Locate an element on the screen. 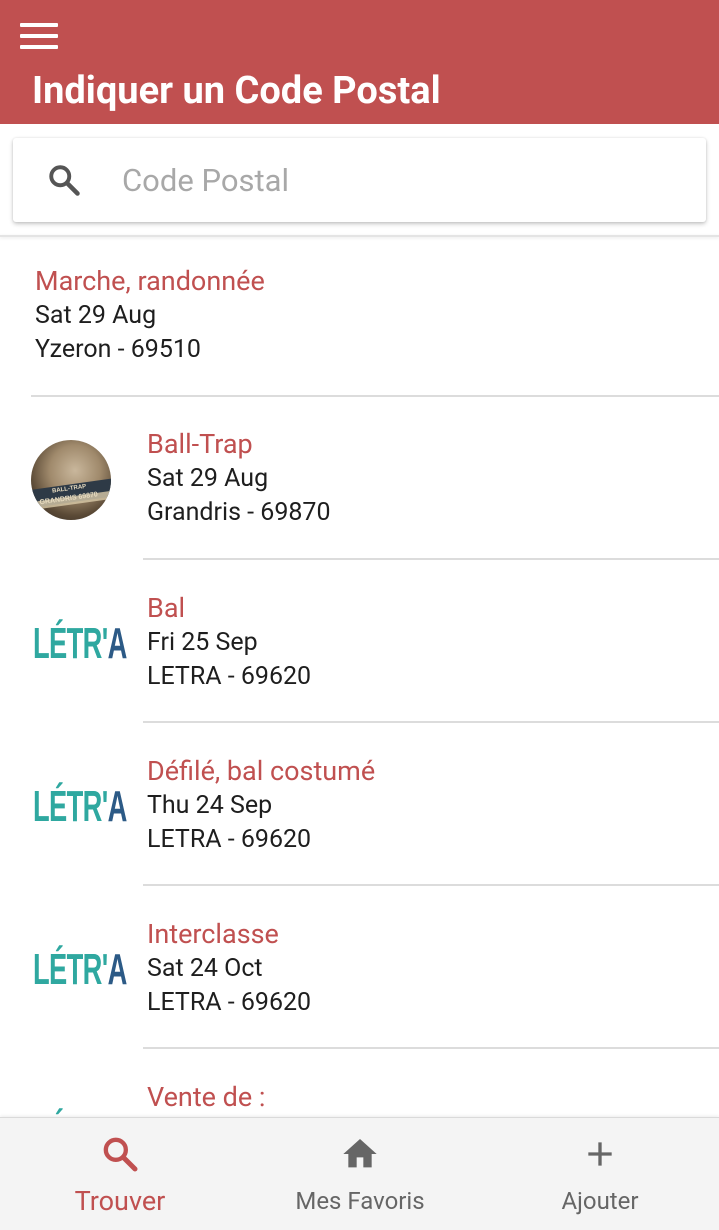 The image size is (719, 1230). menu-button is located at coordinates (39, 36).